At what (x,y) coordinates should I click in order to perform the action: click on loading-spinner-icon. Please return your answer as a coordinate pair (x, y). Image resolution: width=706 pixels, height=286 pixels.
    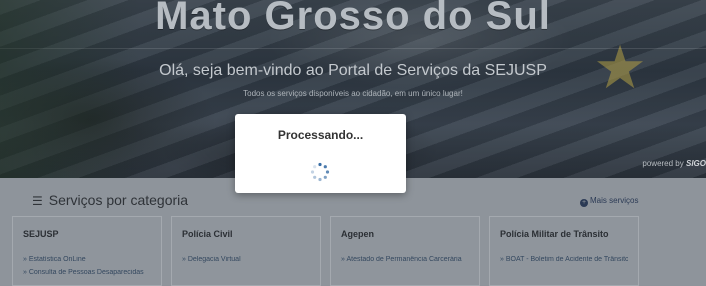
    Looking at the image, I should click on (320, 172).